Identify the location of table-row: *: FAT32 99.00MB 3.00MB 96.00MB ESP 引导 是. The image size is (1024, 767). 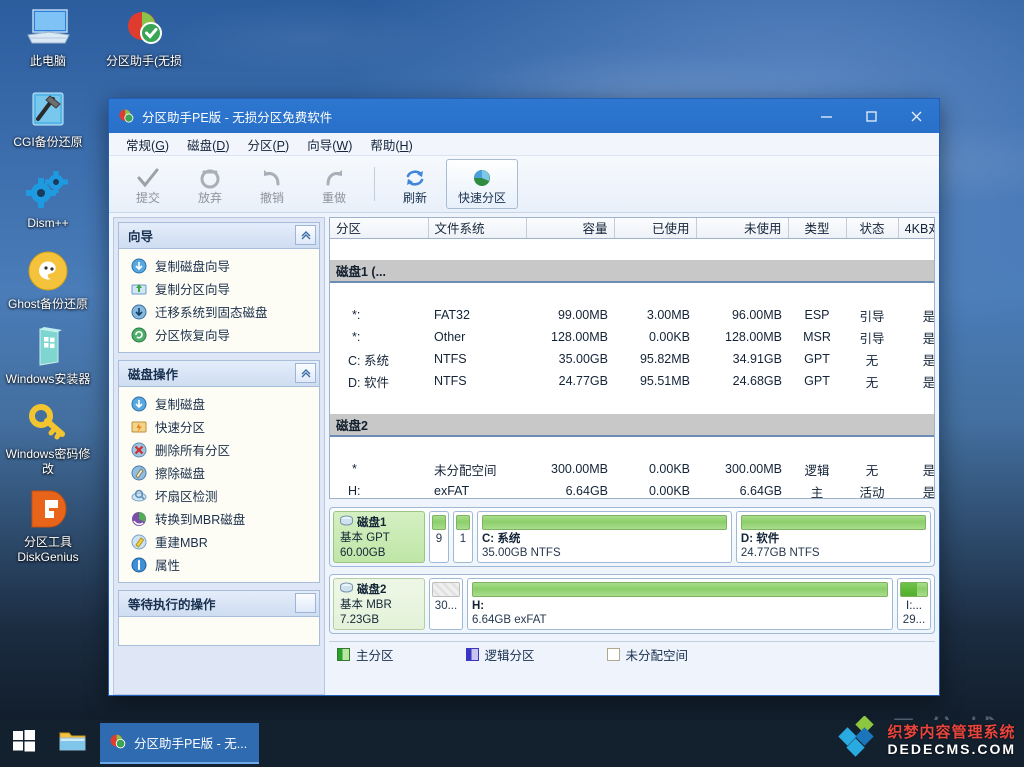
(632, 315).